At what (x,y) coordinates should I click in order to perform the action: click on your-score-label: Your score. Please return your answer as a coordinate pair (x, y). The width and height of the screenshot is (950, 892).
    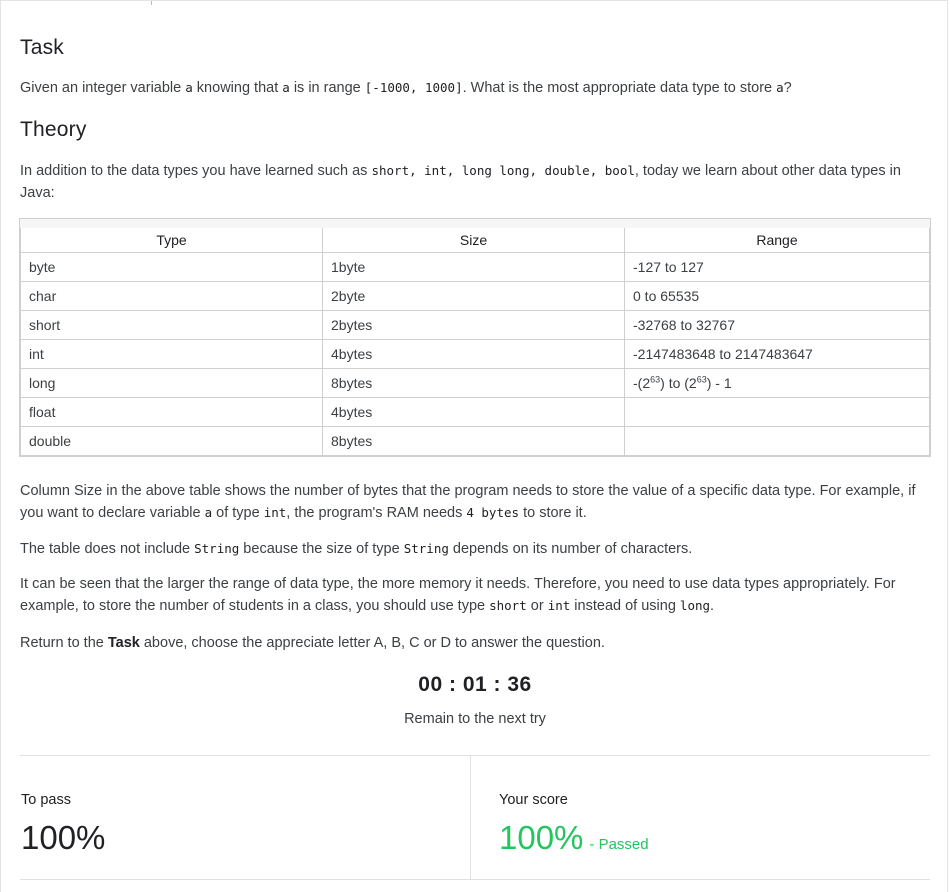
    Looking at the image, I should click on (533, 800).